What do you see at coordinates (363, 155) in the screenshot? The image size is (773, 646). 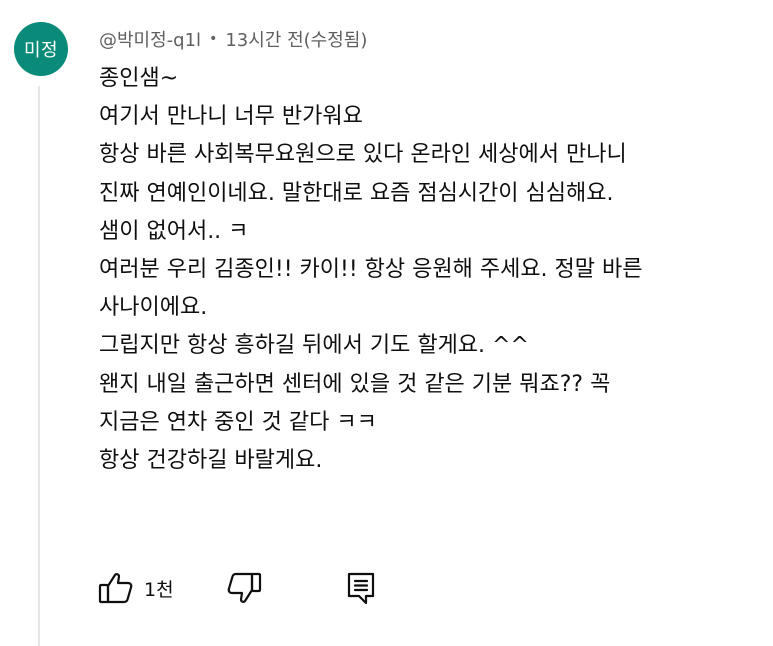 I see `comment-line: 항상 바른 사회복무요원으로 있다 온라인 세상에서 만나니` at bounding box center [363, 155].